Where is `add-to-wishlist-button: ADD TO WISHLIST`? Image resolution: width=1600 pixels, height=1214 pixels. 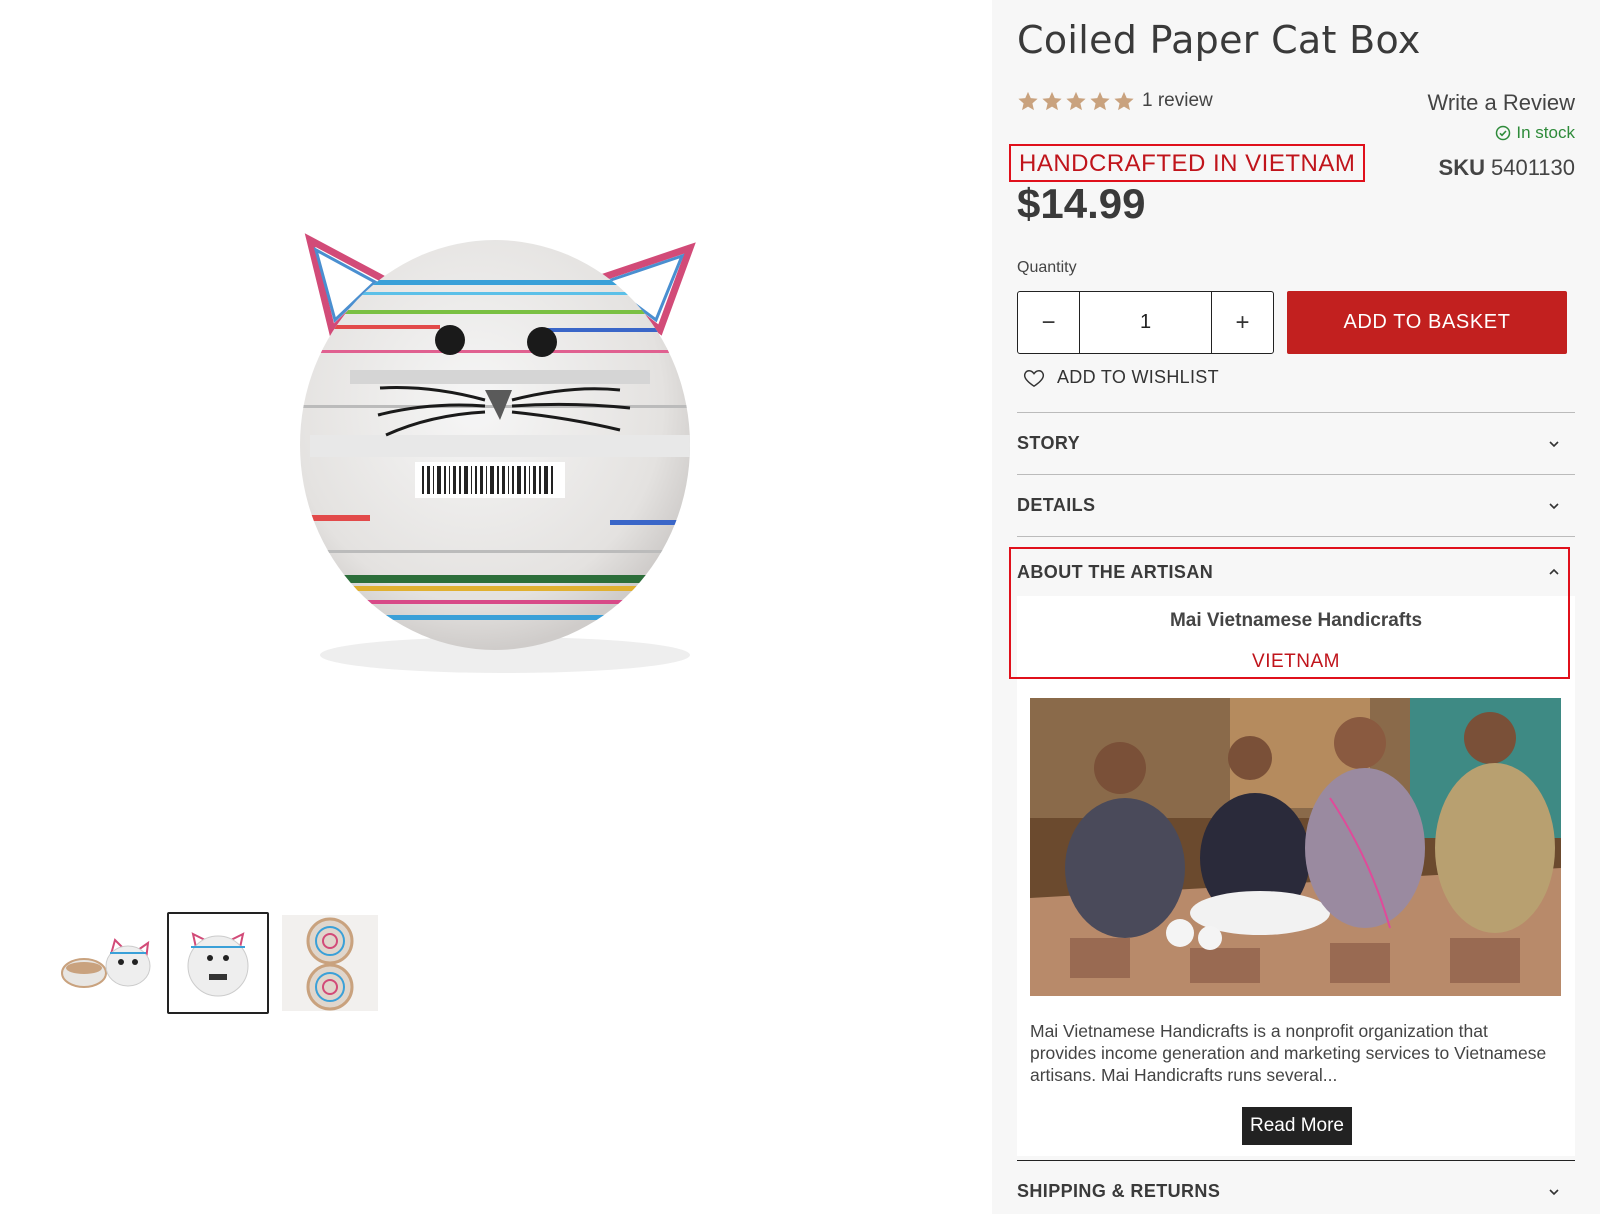 add-to-wishlist-button: ADD TO WISHLIST is located at coordinates (1121, 377).